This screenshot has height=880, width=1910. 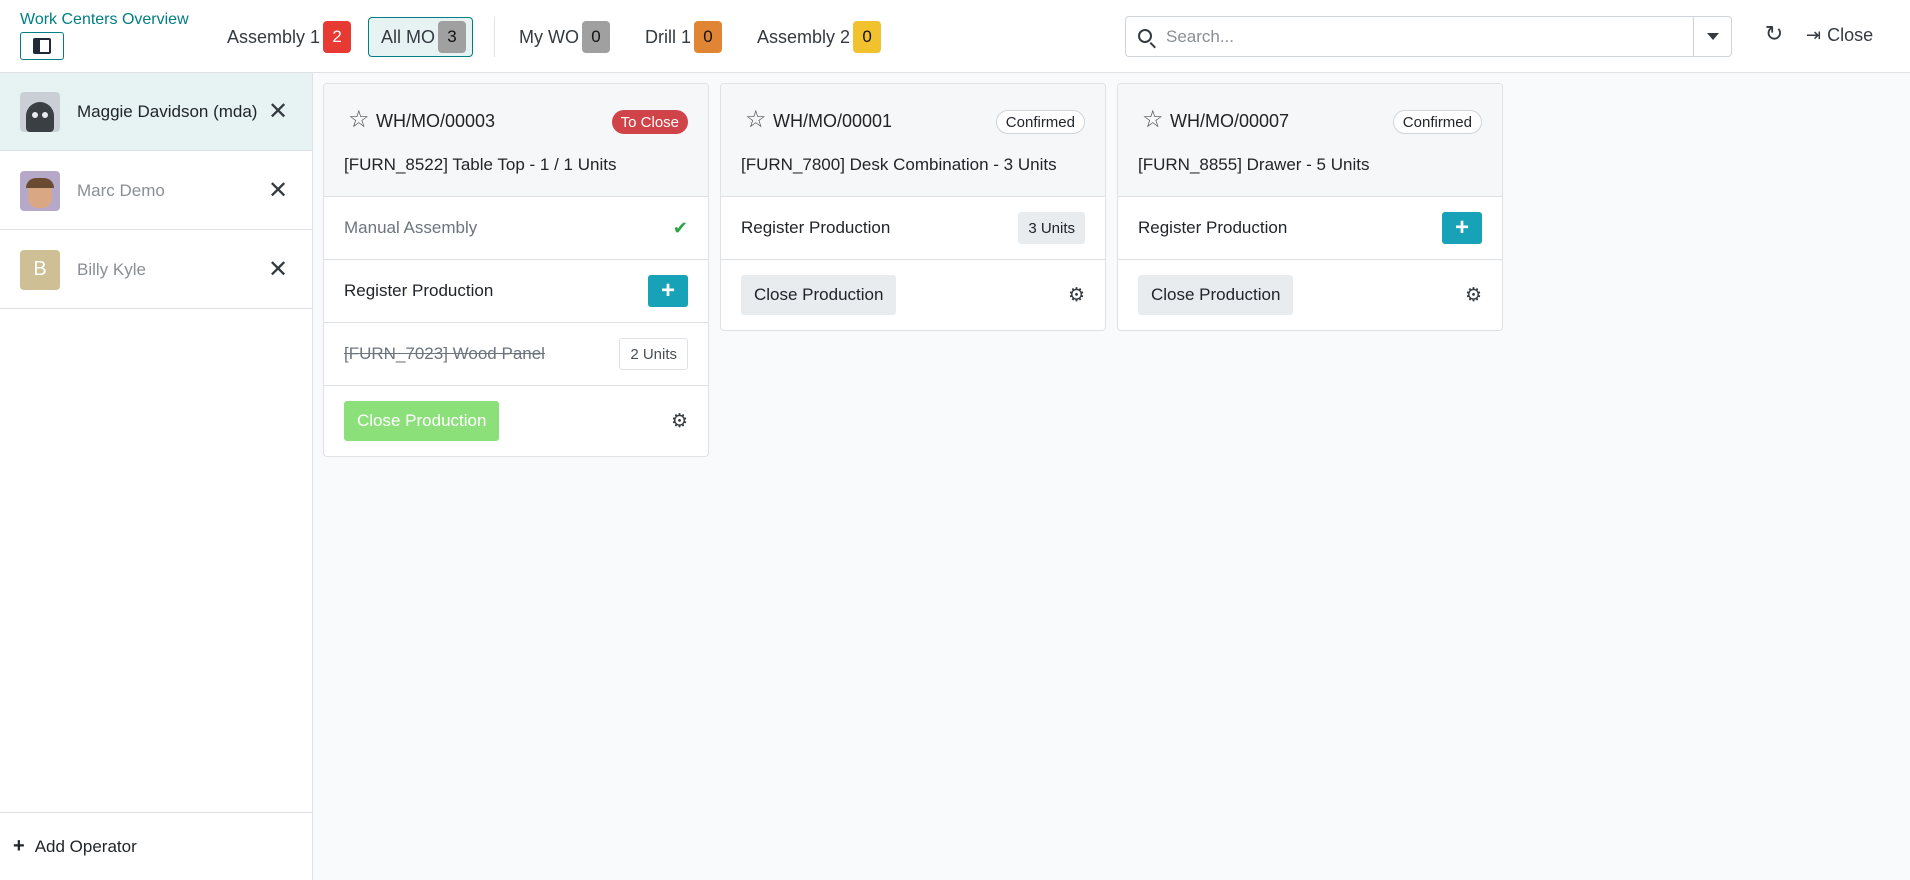 I want to click on mo-product: [FURN_8855] Drawer - 5 Units, so click(x=1254, y=164).